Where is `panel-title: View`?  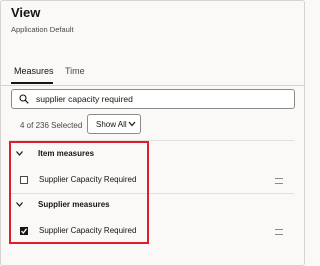
panel-title: View is located at coordinates (26, 12).